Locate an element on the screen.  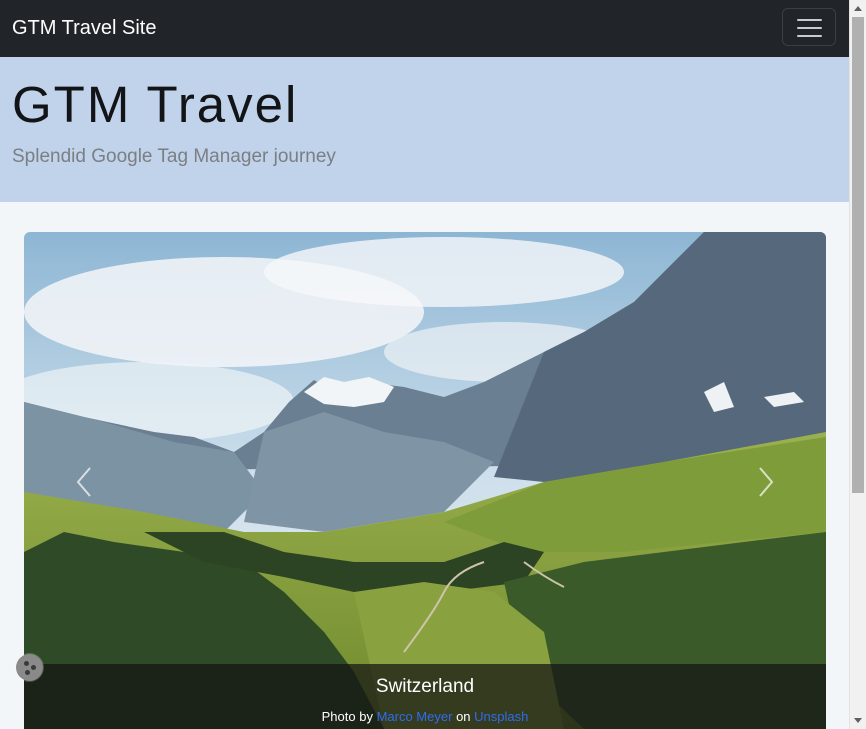
chevron-left-icon is located at coordinates (83, 482).